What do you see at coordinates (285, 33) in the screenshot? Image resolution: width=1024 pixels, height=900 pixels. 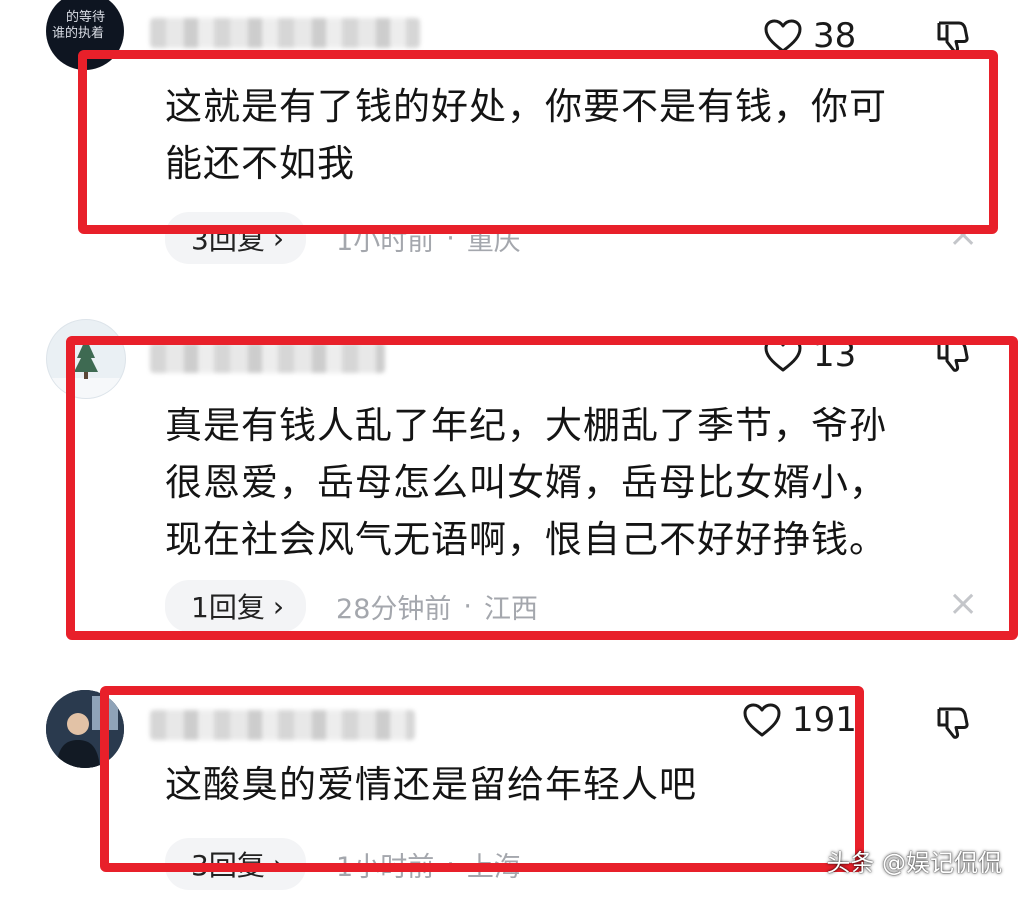 I see `username-blurred` at bounding box center [285, 33].